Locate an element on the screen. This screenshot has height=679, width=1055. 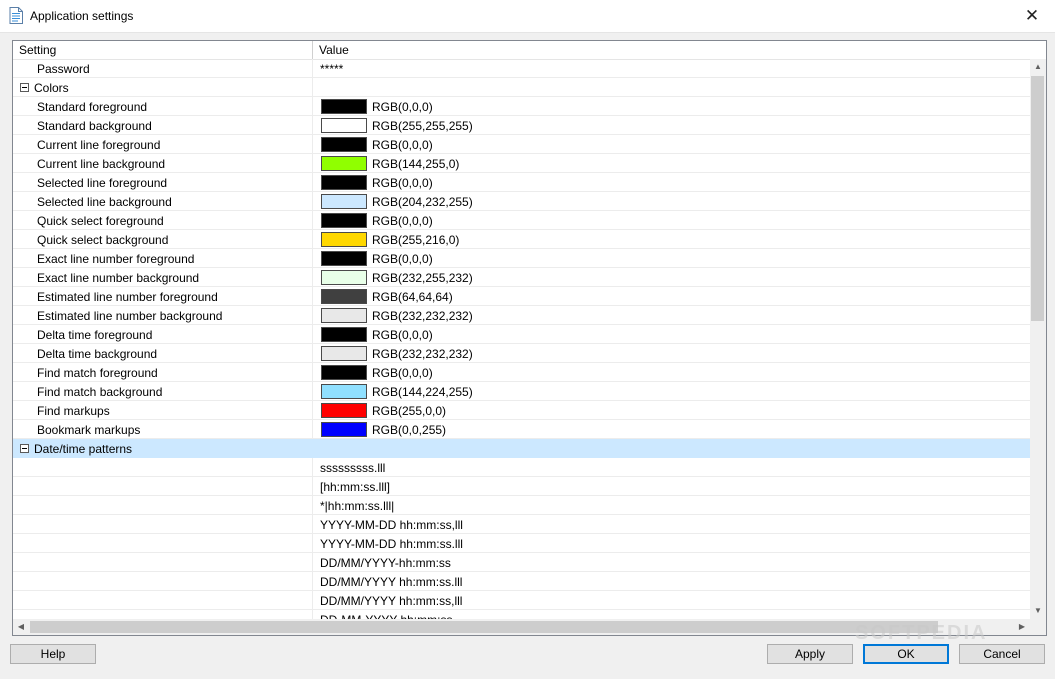
setting-value-cell: DD/MM/YYYY hh:mm:ss,lll is located at coordinates (671, 600).